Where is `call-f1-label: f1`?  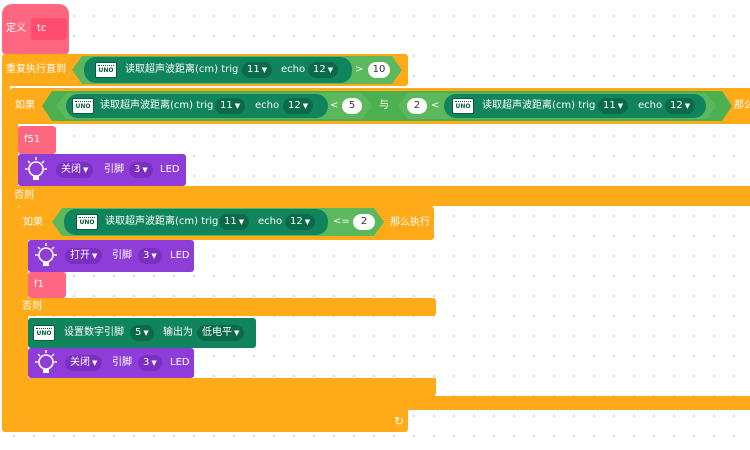 call-f1-label: f1 is located at coordinates (39, 284).